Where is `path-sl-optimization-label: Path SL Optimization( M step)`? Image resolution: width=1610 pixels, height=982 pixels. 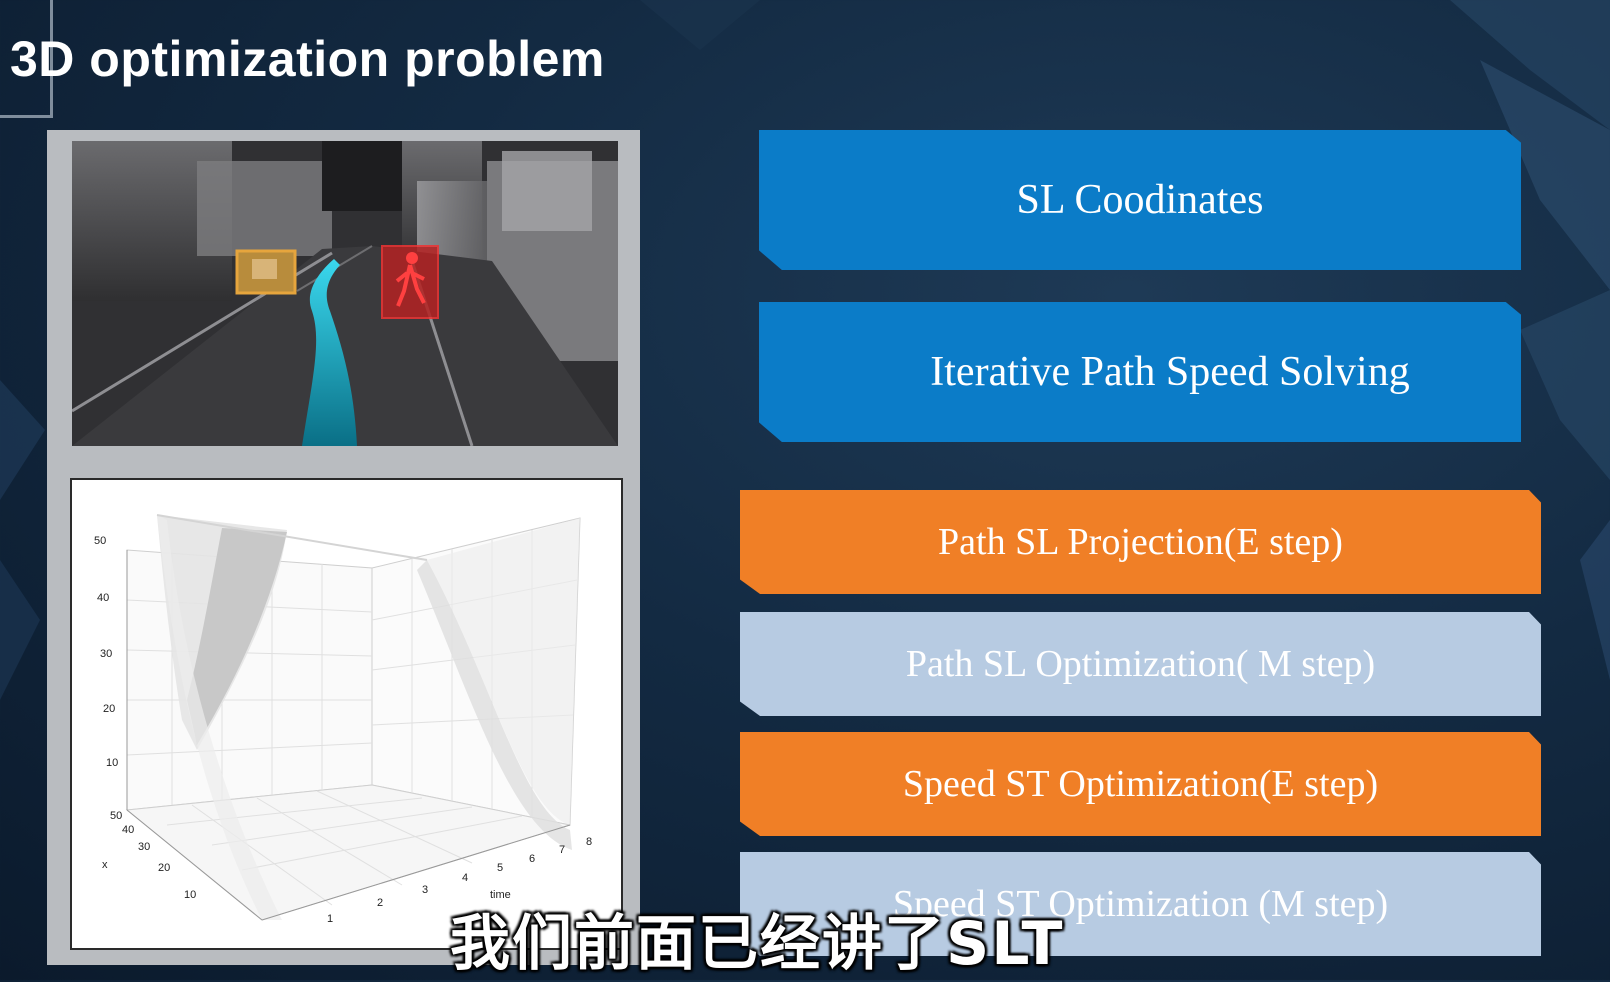 path-sl-optimization-label: Path SL Optimization( M step) is located at coordinates (1140, 664).